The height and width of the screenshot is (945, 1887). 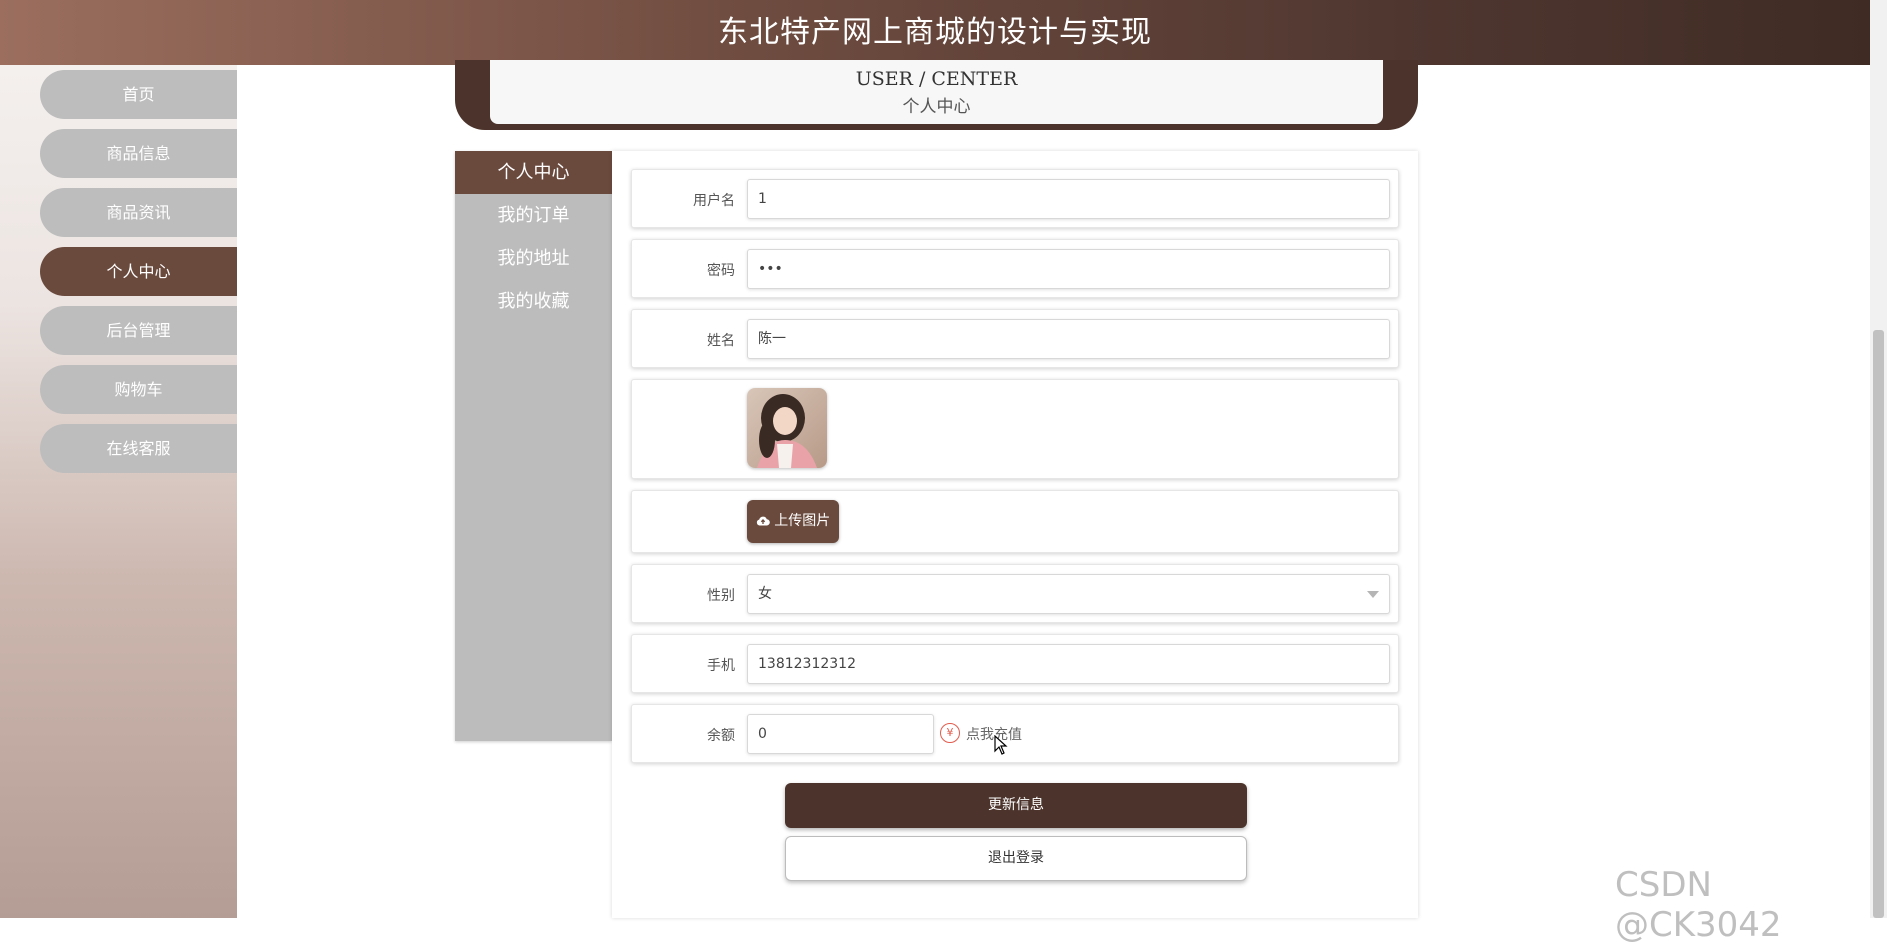 I want to click on sidebar-item-user-center: 个人中心, so click(x=138, y=271).